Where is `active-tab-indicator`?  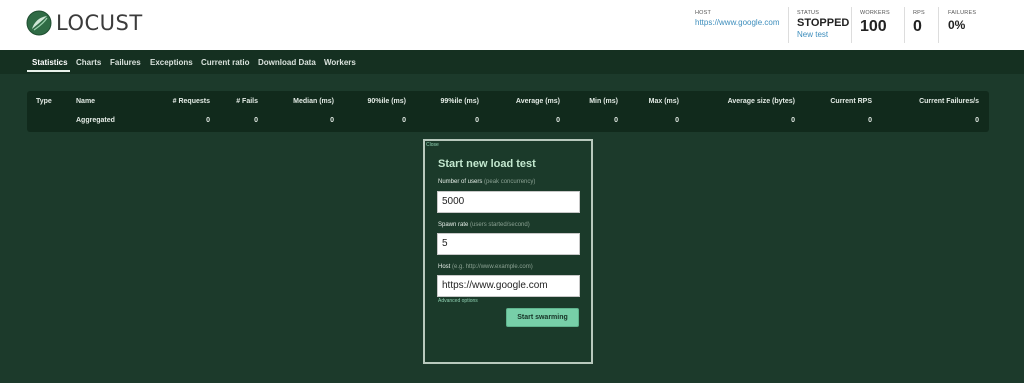
active-tab-indicator is located at coordinates (48, 71).